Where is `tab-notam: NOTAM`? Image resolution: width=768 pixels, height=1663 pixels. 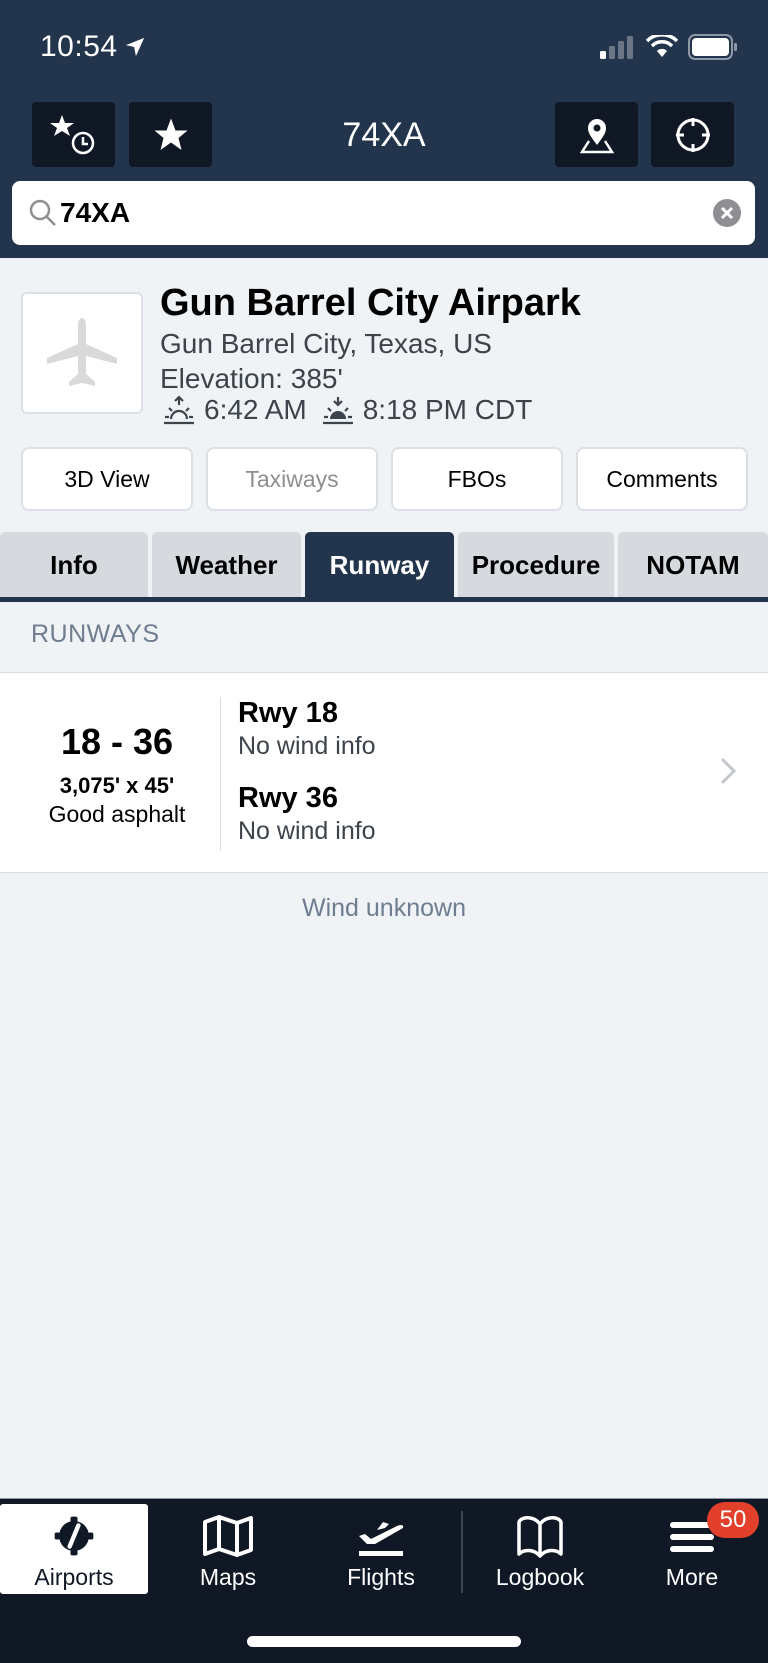 tab-notam: NOTAM is located at coordinates (693, 565).